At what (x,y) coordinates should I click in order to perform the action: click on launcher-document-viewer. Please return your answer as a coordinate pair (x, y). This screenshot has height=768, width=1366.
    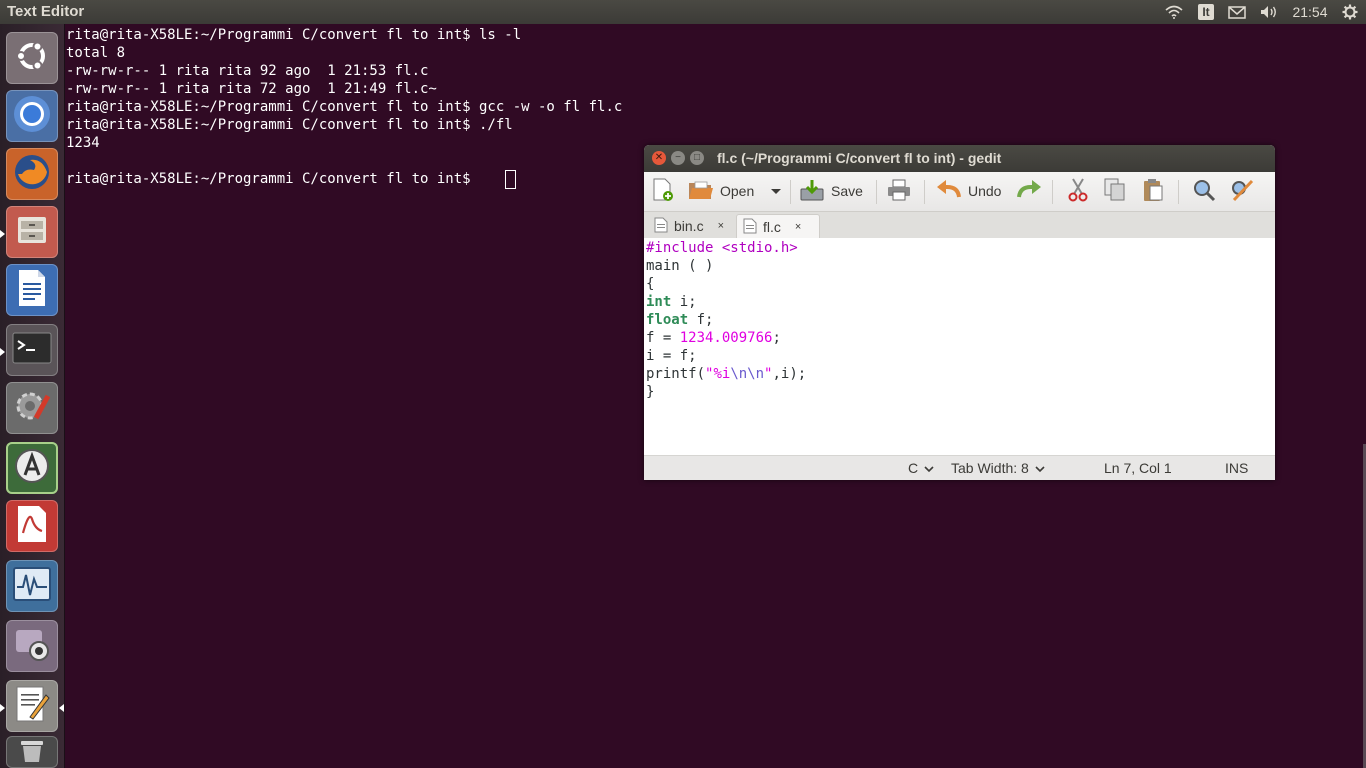
    Looking at the image, I should click on (32, 526).